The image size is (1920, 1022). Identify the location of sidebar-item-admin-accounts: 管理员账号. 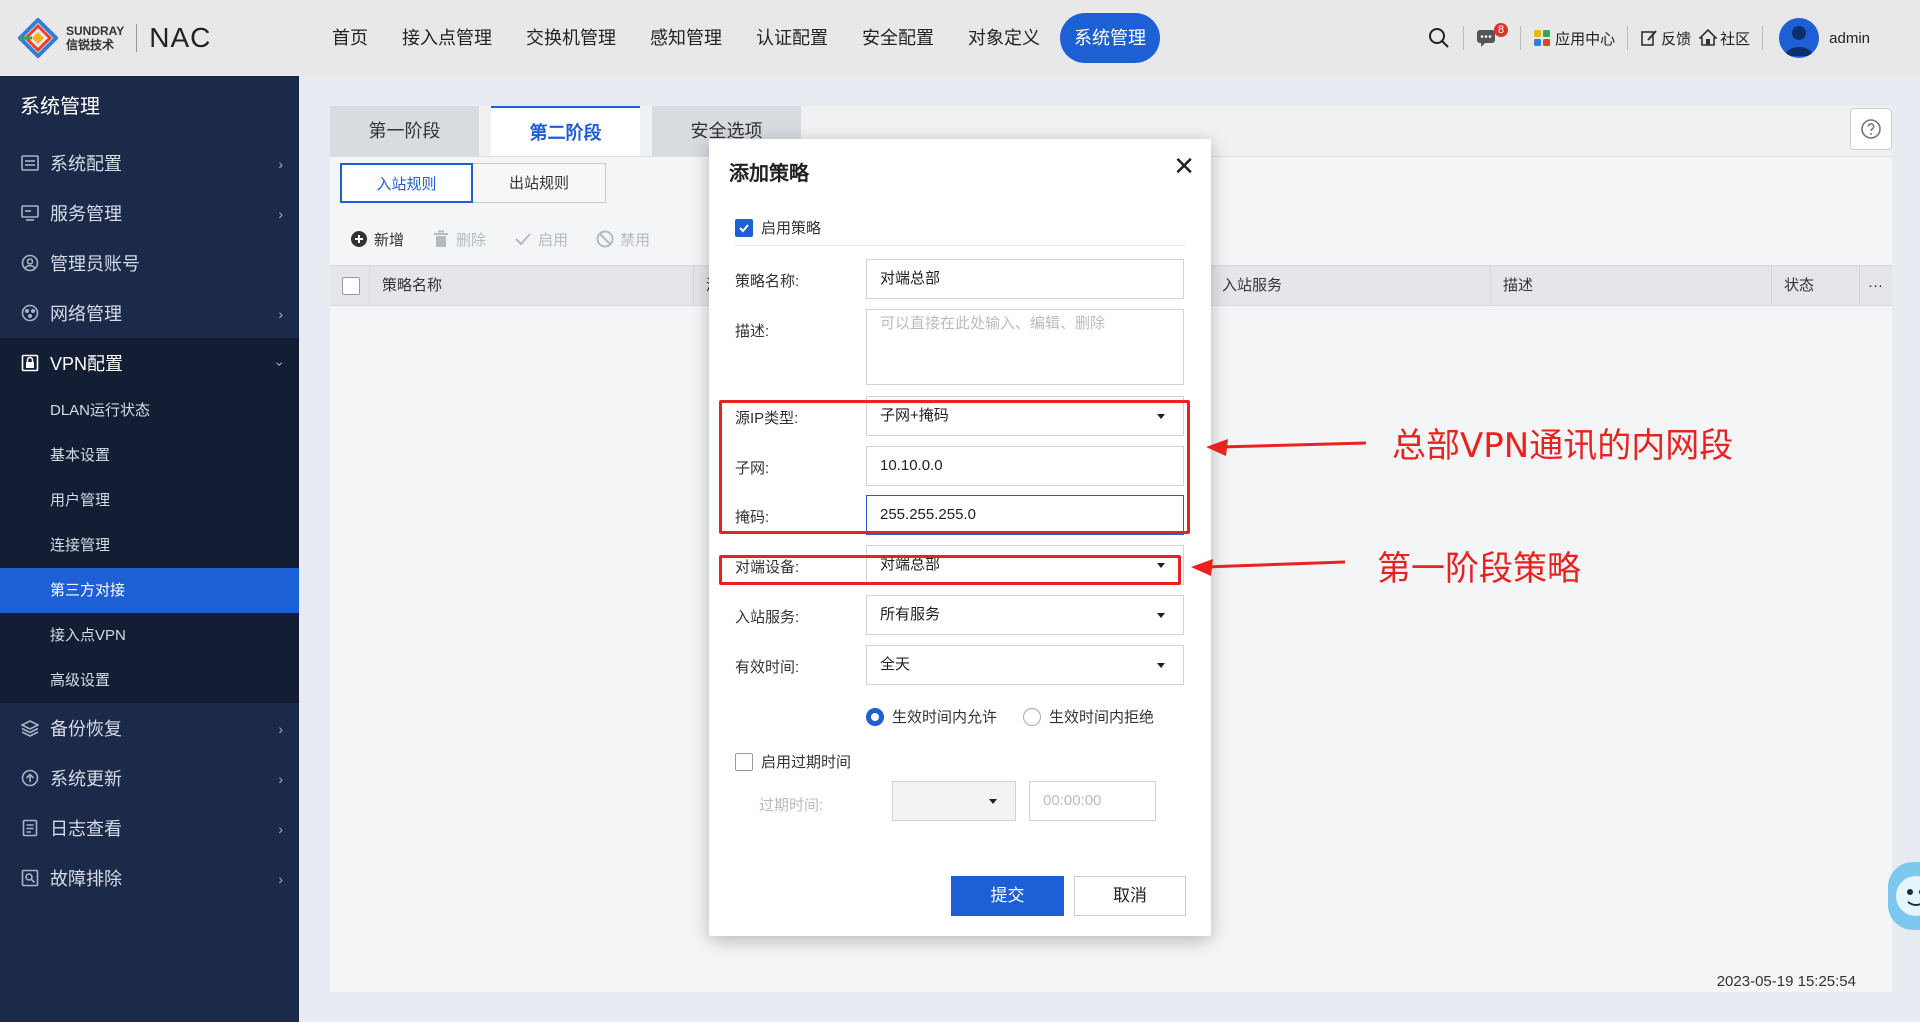
(149, 263).